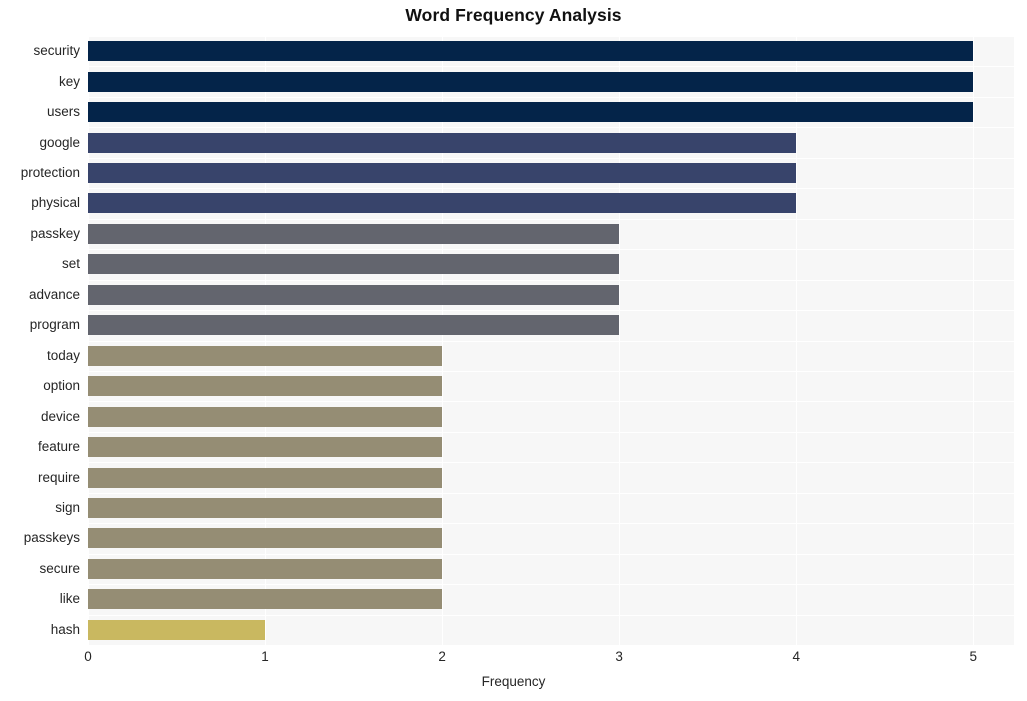 The height and width of the screenshot is (701, 1027). Describe the element at coordinates (59, 142) in the screenshot. I see `y-axis-tick-label: google` at that location.